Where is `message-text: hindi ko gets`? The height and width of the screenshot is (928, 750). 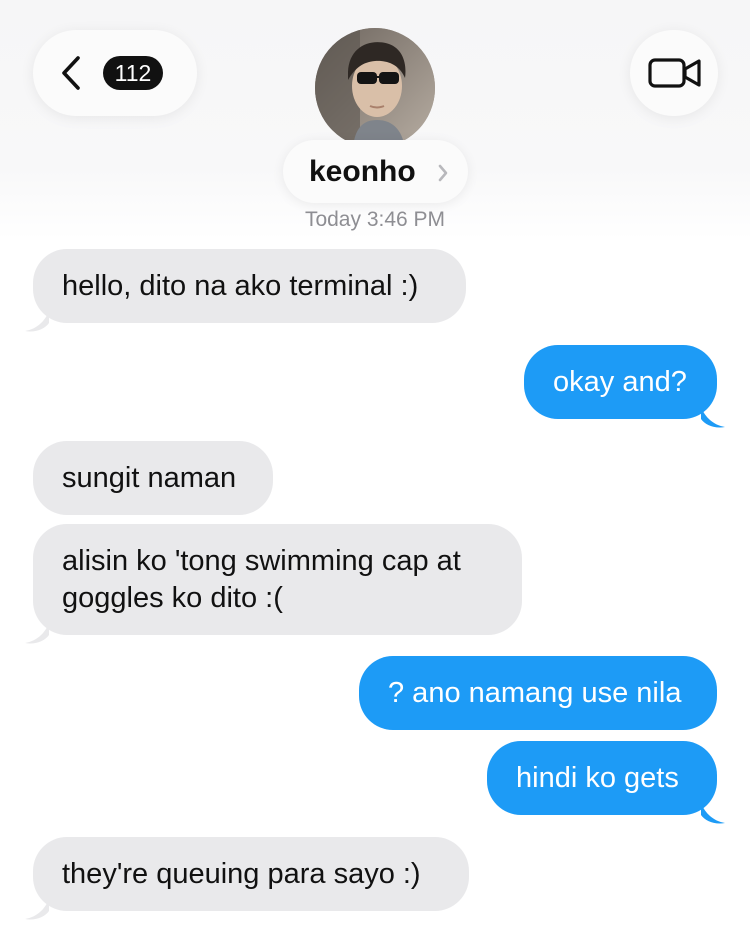 message-text: hindi ko gets is located at coordinates (597, 778).